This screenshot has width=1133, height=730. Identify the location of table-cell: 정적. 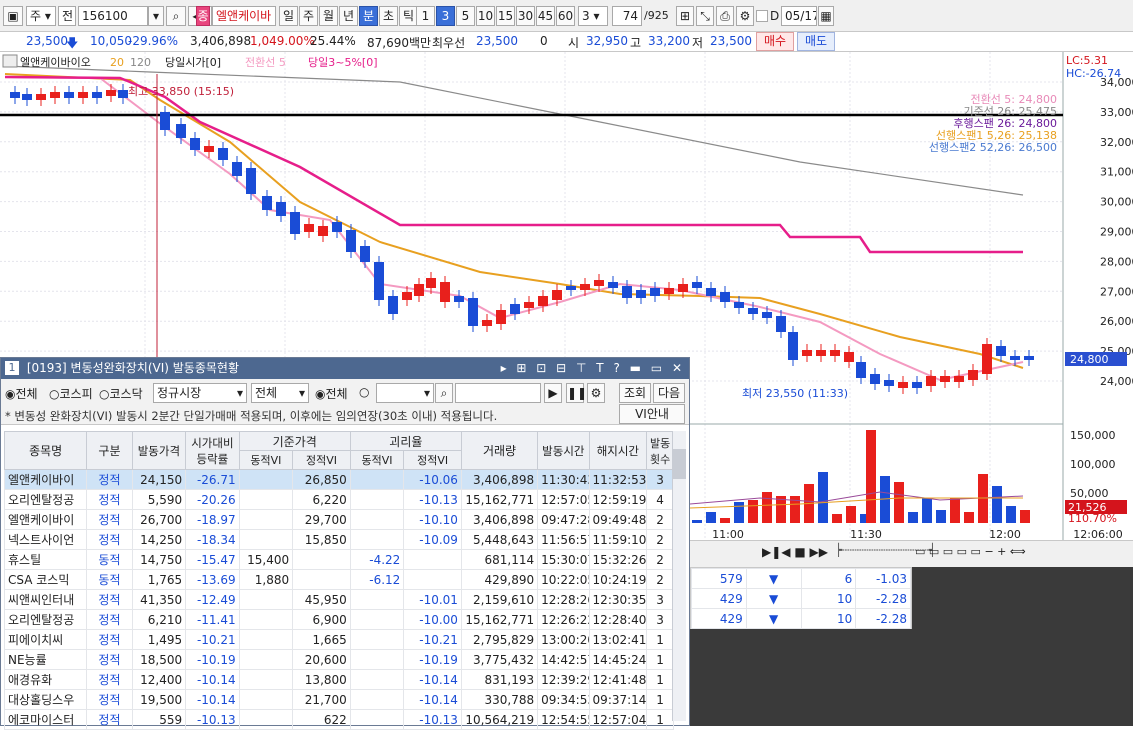
(109, 719).